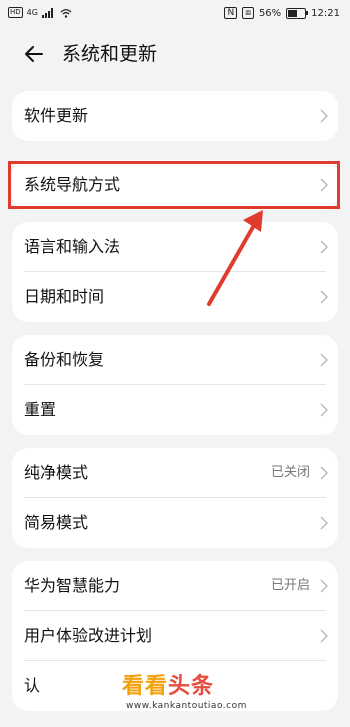 This screenshot has width=350, height=727. I want to click on wifi-icon, so click(66, 13).